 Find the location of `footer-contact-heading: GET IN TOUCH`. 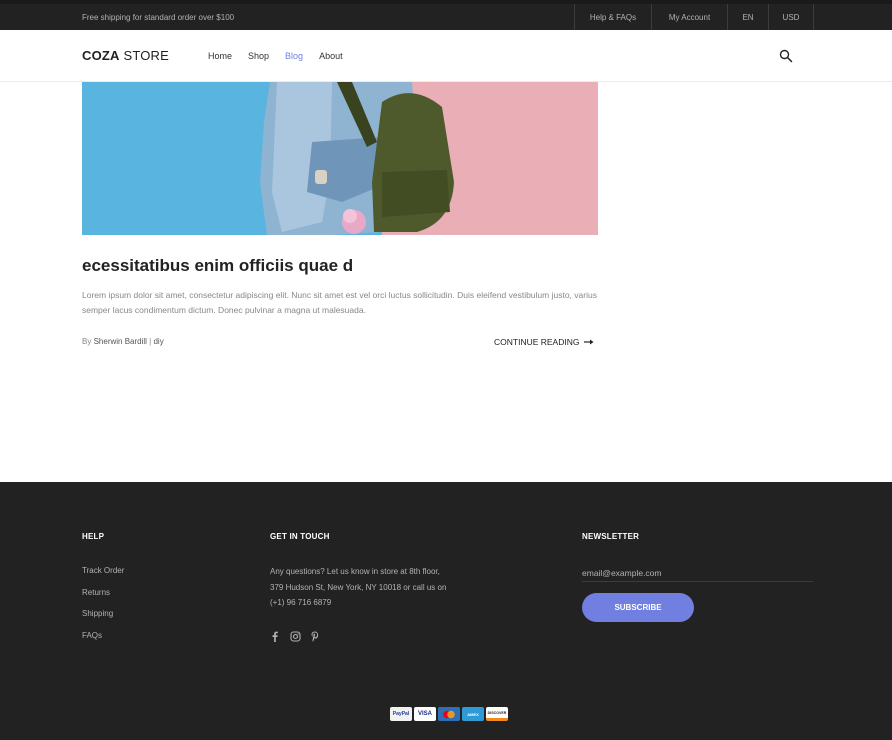

footer-contact-heading: GET IN TOUCH is located at coordinates (300, 536).